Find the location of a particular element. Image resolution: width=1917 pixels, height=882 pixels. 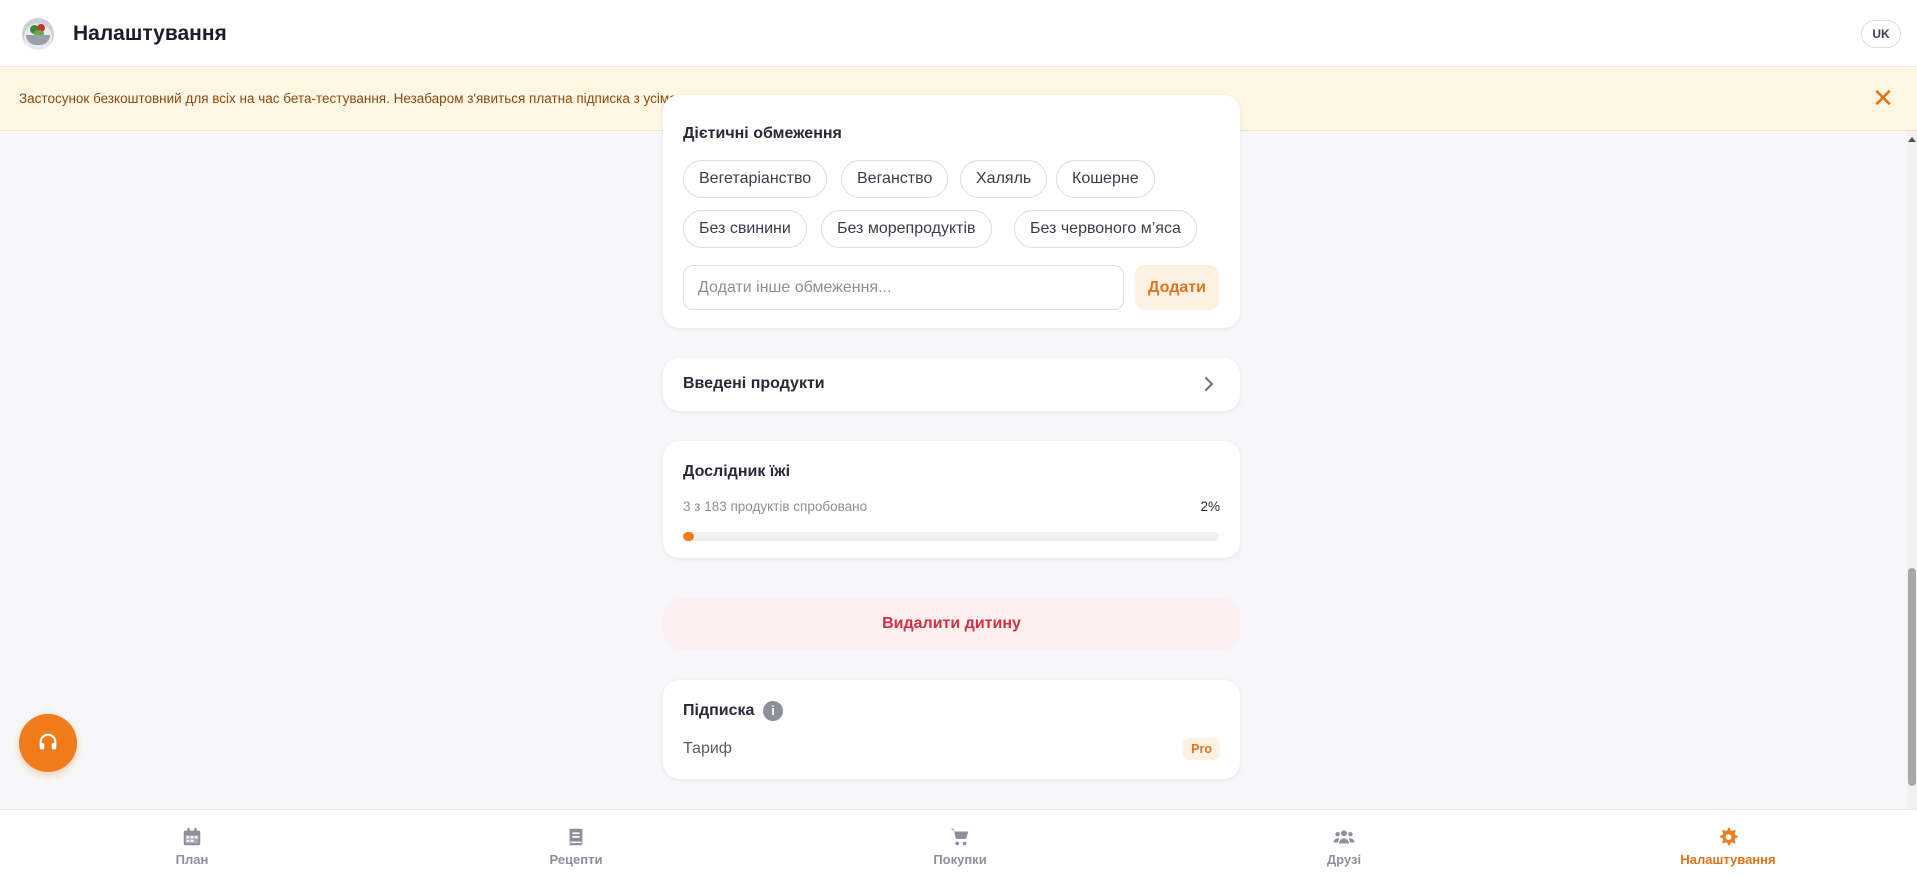

diet-chip: Кошерне is located at coordinates (1105, 179).